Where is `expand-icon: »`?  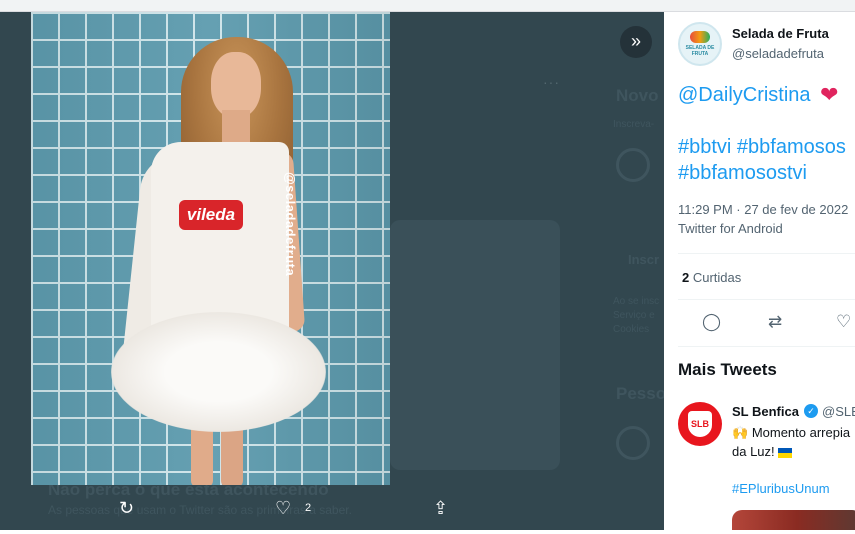
expand-icon: » is located at coordinates (636, 42).